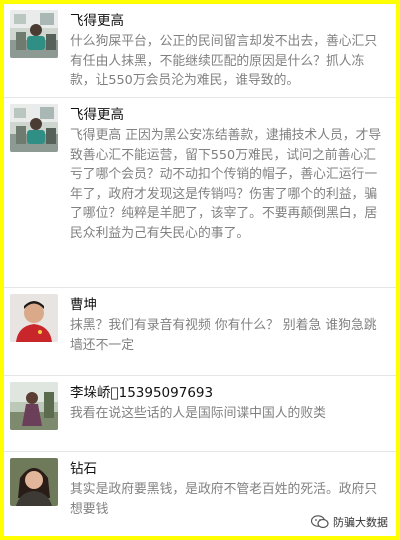 Image resolution: width=400 pixels, height=540 pixels. Describe the element at coordinates (229, 393) in the screenshot. I see `commenter-name: 李垛峤􀀀15395097693` at that location.